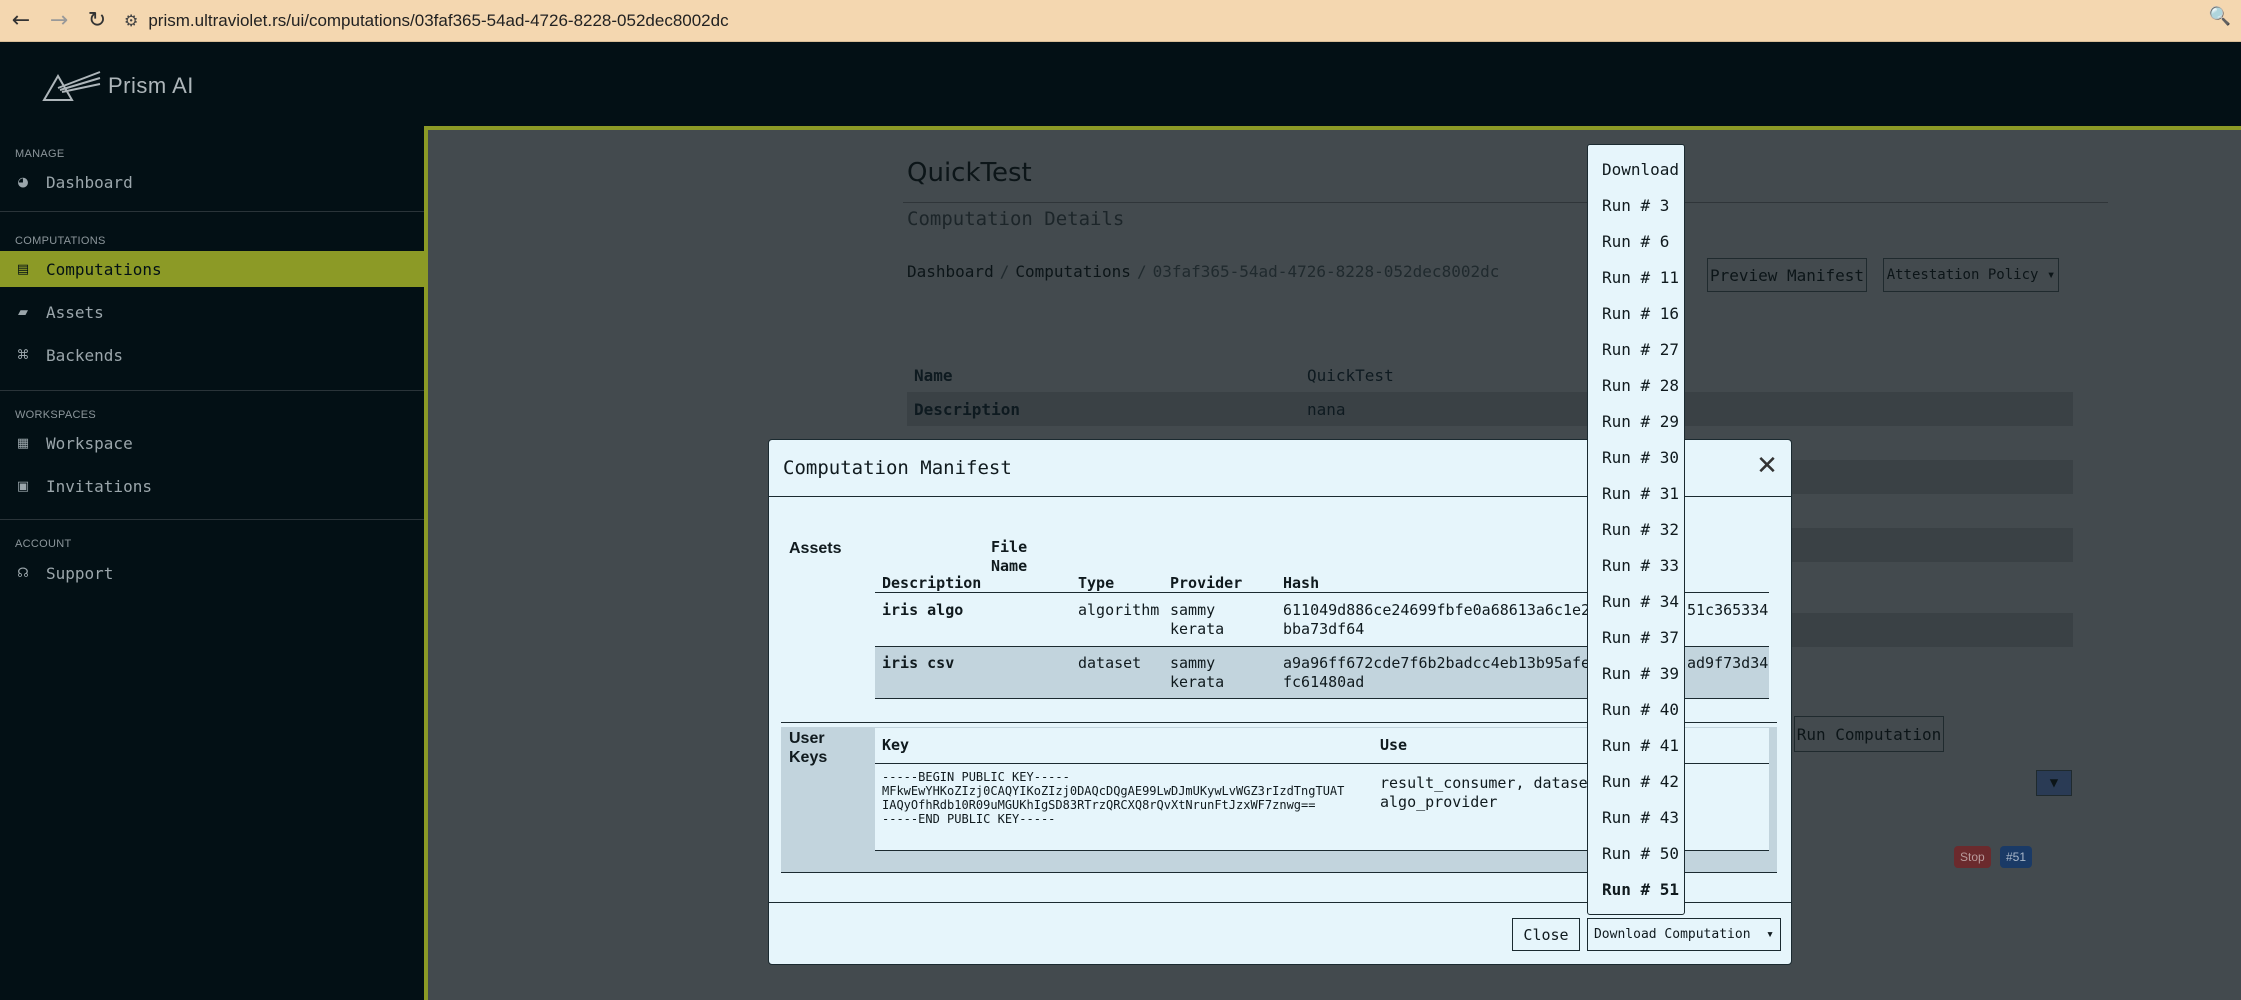 Image resolution: width=2241 pixels, height=1000 pixels. I want to click on menu-item-run: Run # 3, so click(1635, 205).